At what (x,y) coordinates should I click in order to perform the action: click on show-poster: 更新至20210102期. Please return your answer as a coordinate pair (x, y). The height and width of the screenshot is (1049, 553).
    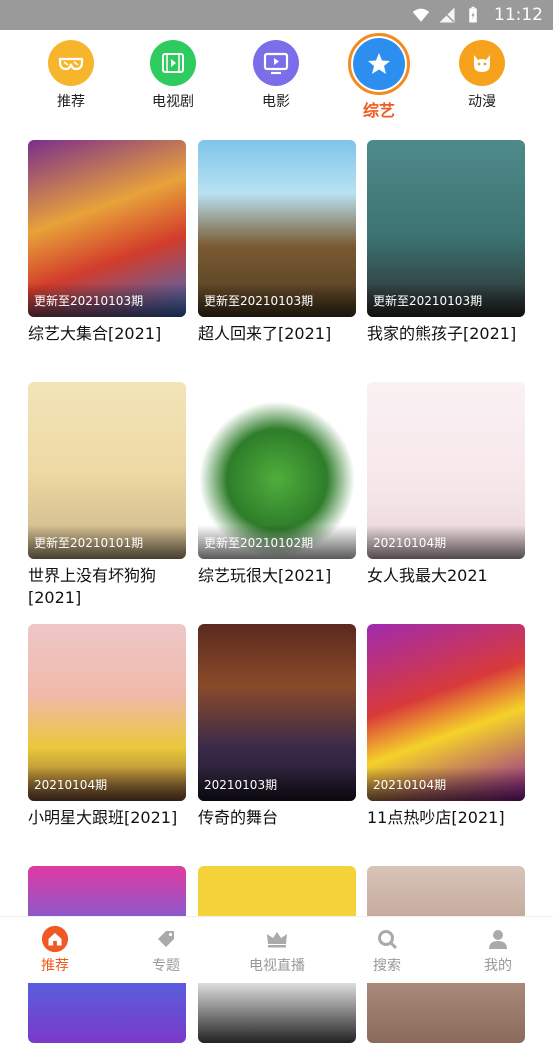
    Looking at the image, I should click on (277, 470).